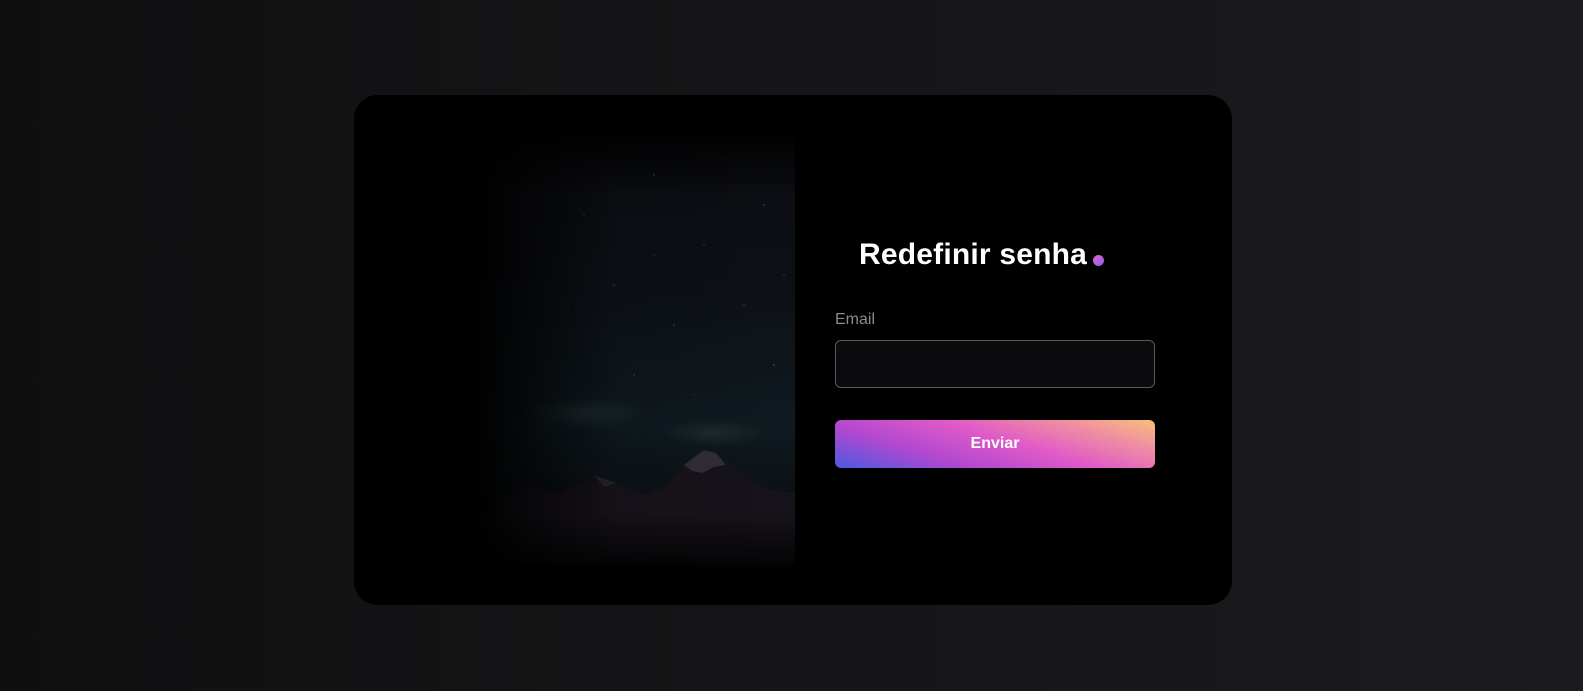 Image resolution: width=1583 pixels, height=691 pixels. I want to click on page-title-text: Redefinir senha, so click(973, 254).